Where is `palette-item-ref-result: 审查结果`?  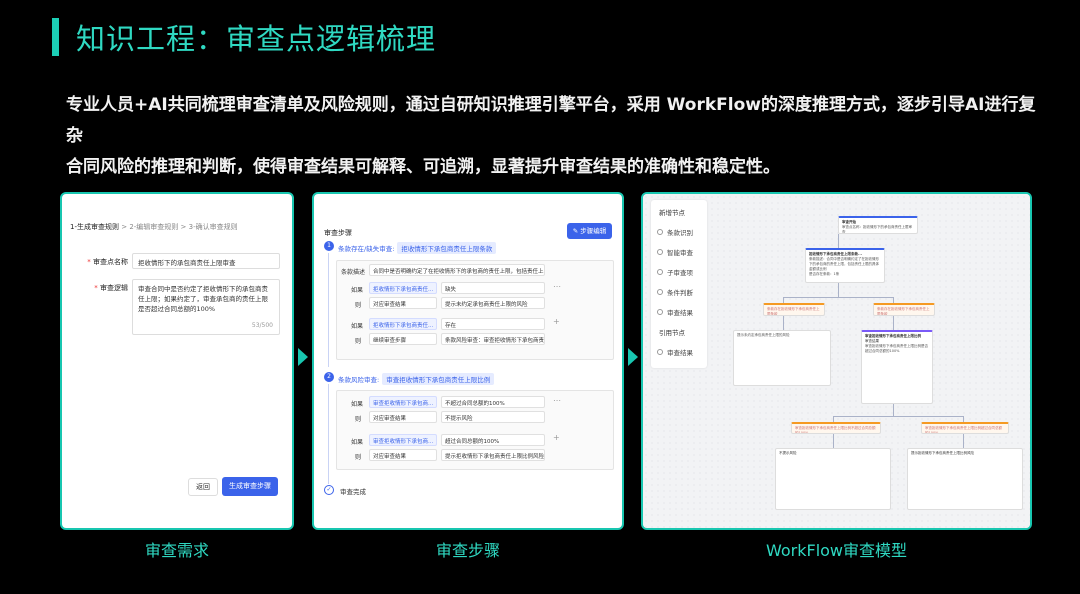
palette-item-ref-result: 审查结果 is located at coordinates (679, 352).